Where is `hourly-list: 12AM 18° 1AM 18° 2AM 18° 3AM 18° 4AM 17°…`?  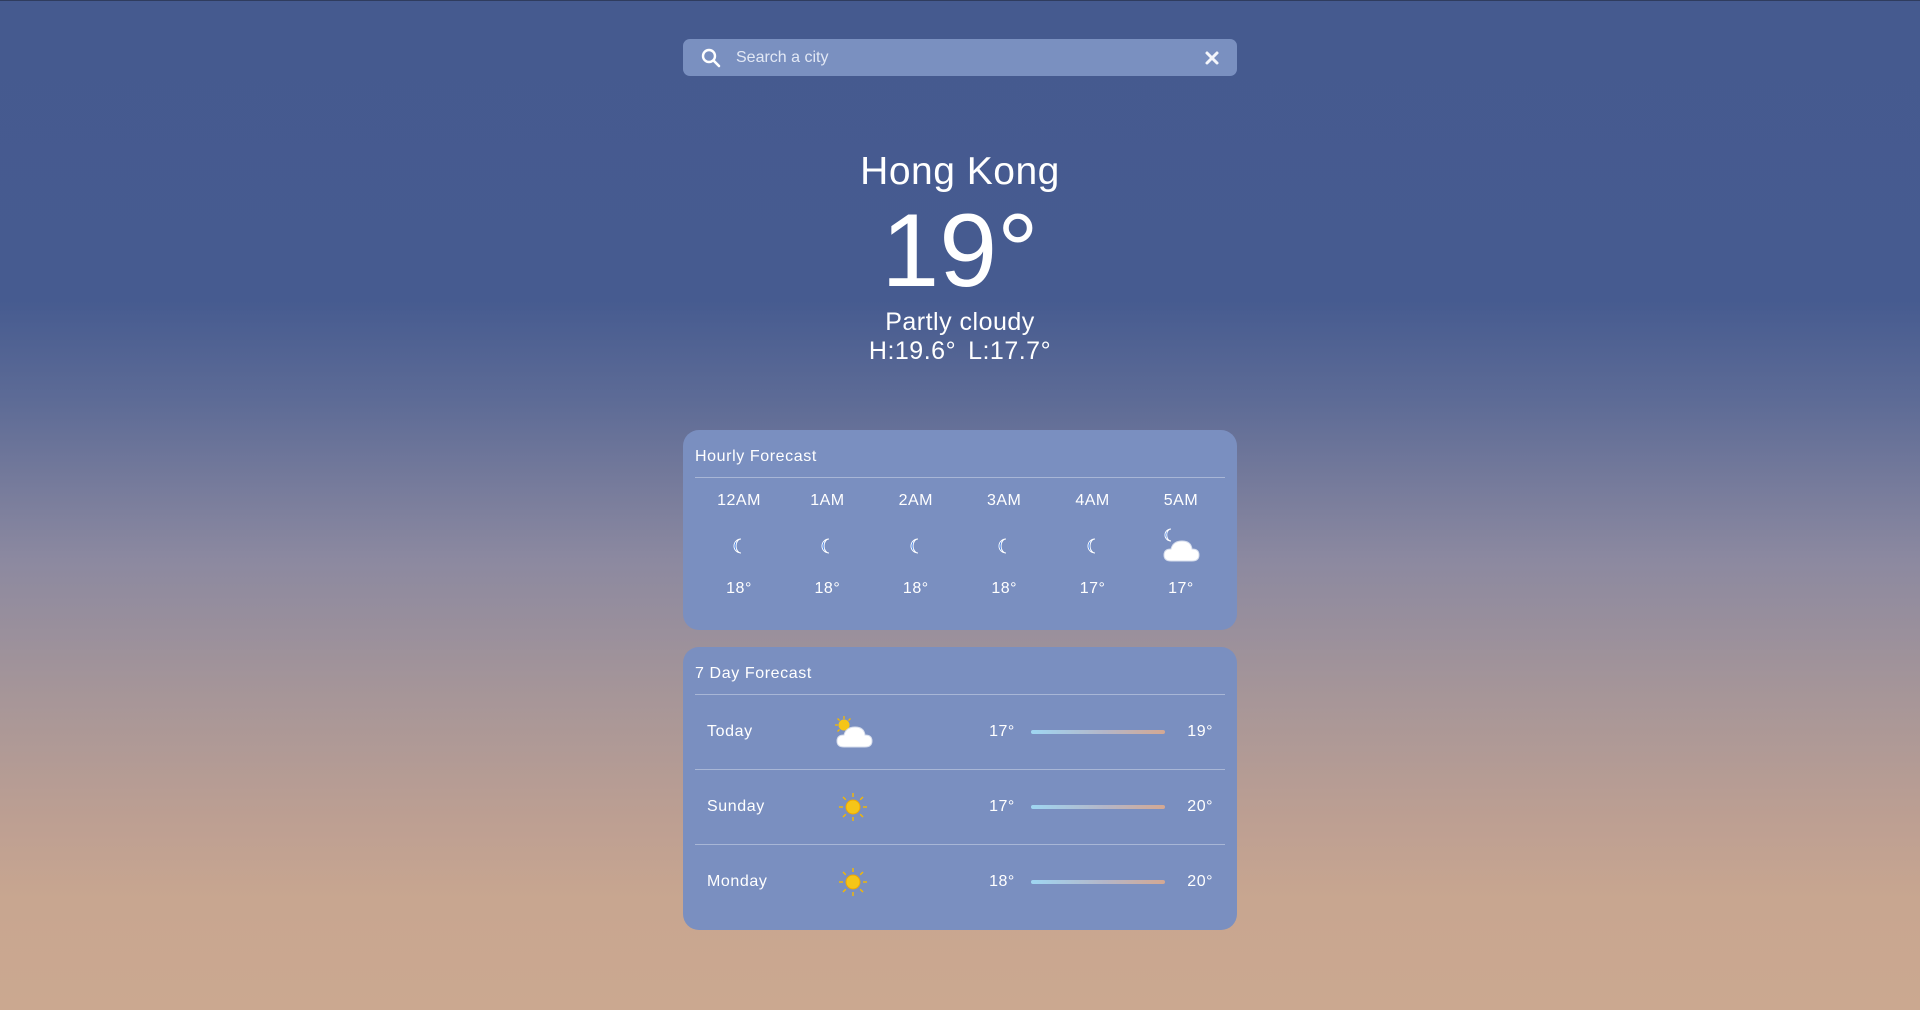
hourly-list: 12AM 18° 1AM 18° 2AM 18° 3AM 18° 4AM 17°… is located at coordinates (960, 538).